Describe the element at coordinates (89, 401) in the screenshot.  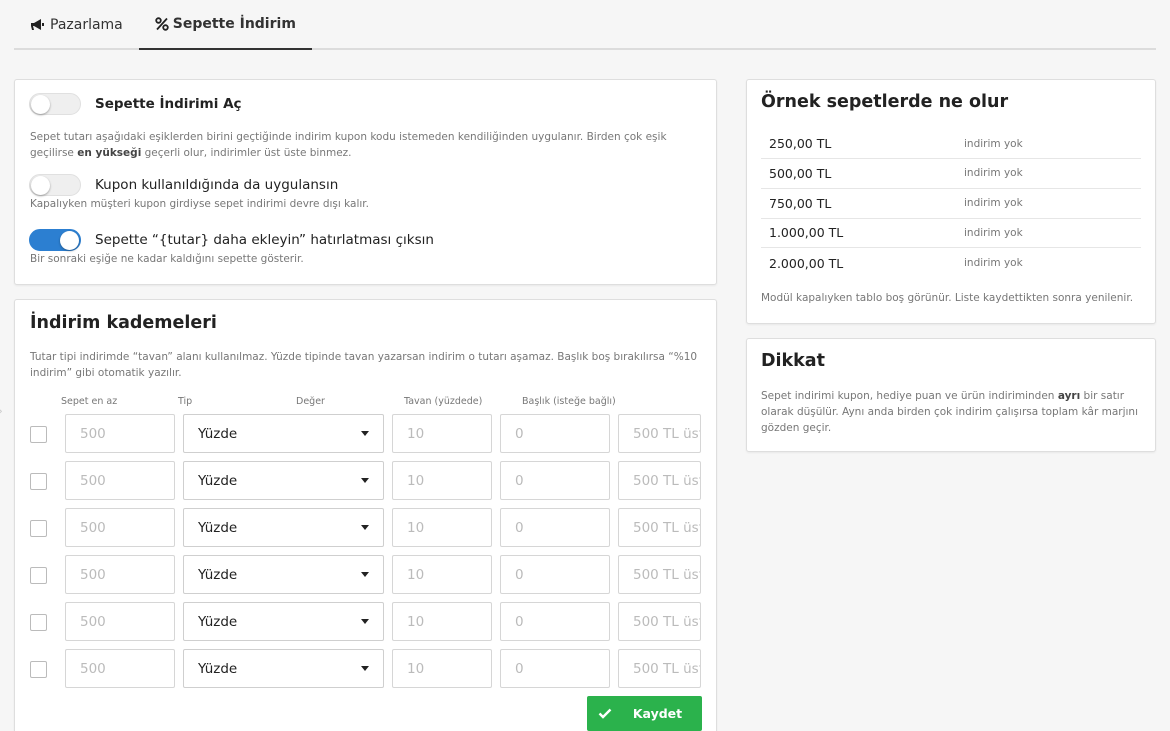
I see `col-head-min: Sepet en az` at that location.